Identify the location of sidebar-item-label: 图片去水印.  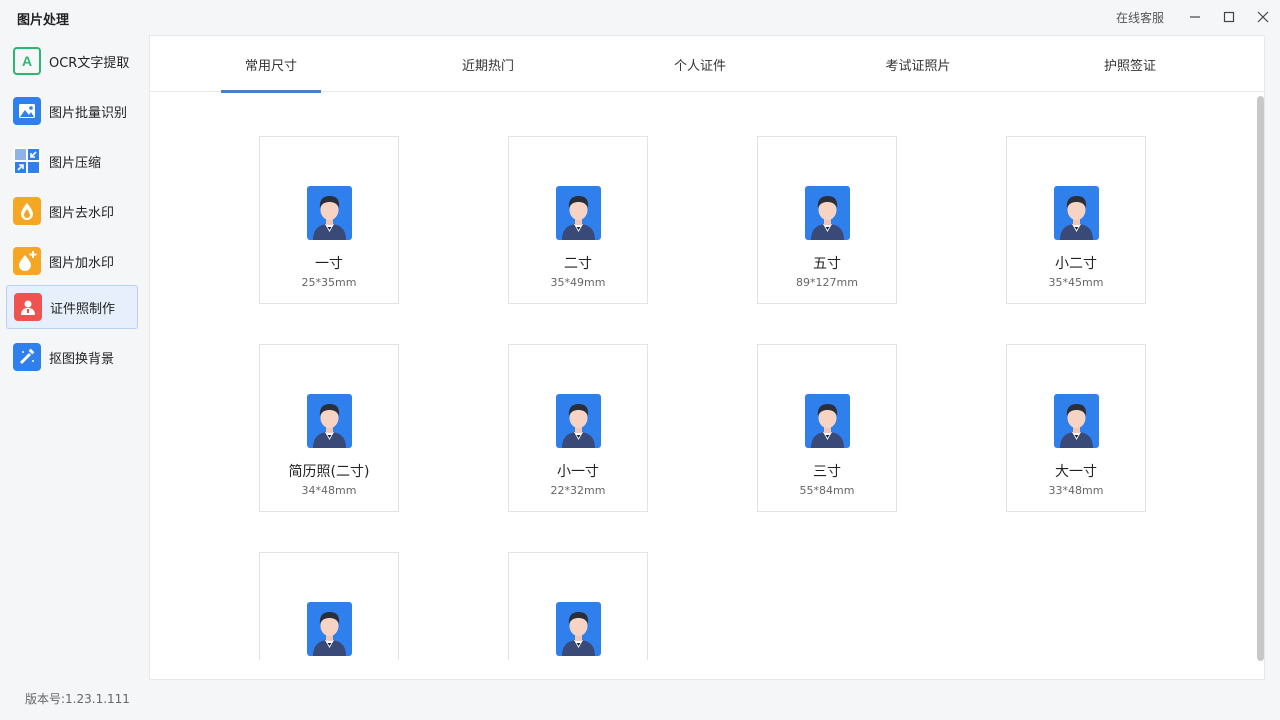
(82, 213).